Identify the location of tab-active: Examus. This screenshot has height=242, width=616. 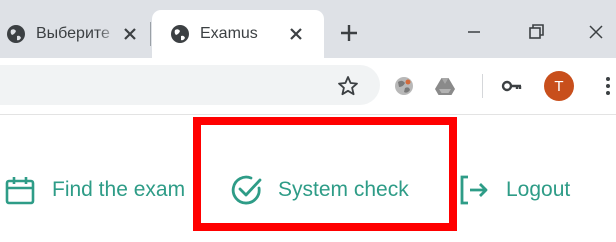
(238, 34).